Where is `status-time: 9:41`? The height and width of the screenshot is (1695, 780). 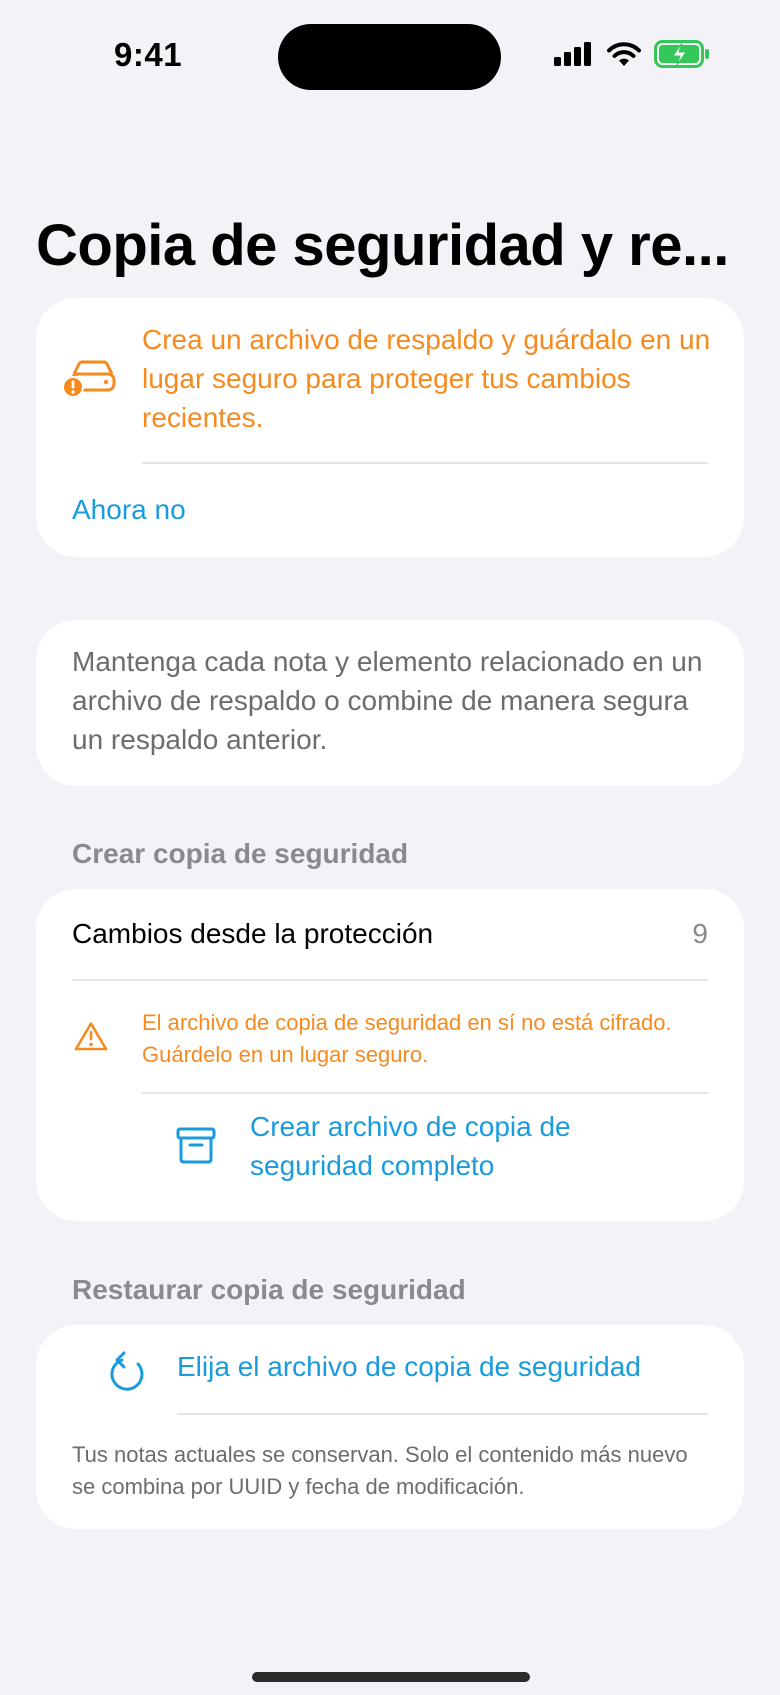
status-time: 9:41 is located at coordinates (148, 54).